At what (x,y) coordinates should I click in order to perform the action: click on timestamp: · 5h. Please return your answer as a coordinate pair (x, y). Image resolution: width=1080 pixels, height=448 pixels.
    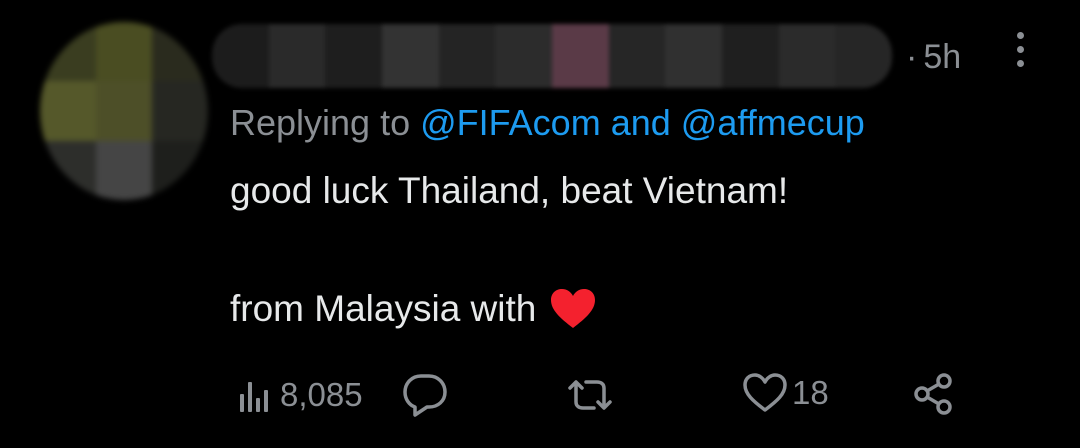
    Looking at the image, I should click on (933, 57).